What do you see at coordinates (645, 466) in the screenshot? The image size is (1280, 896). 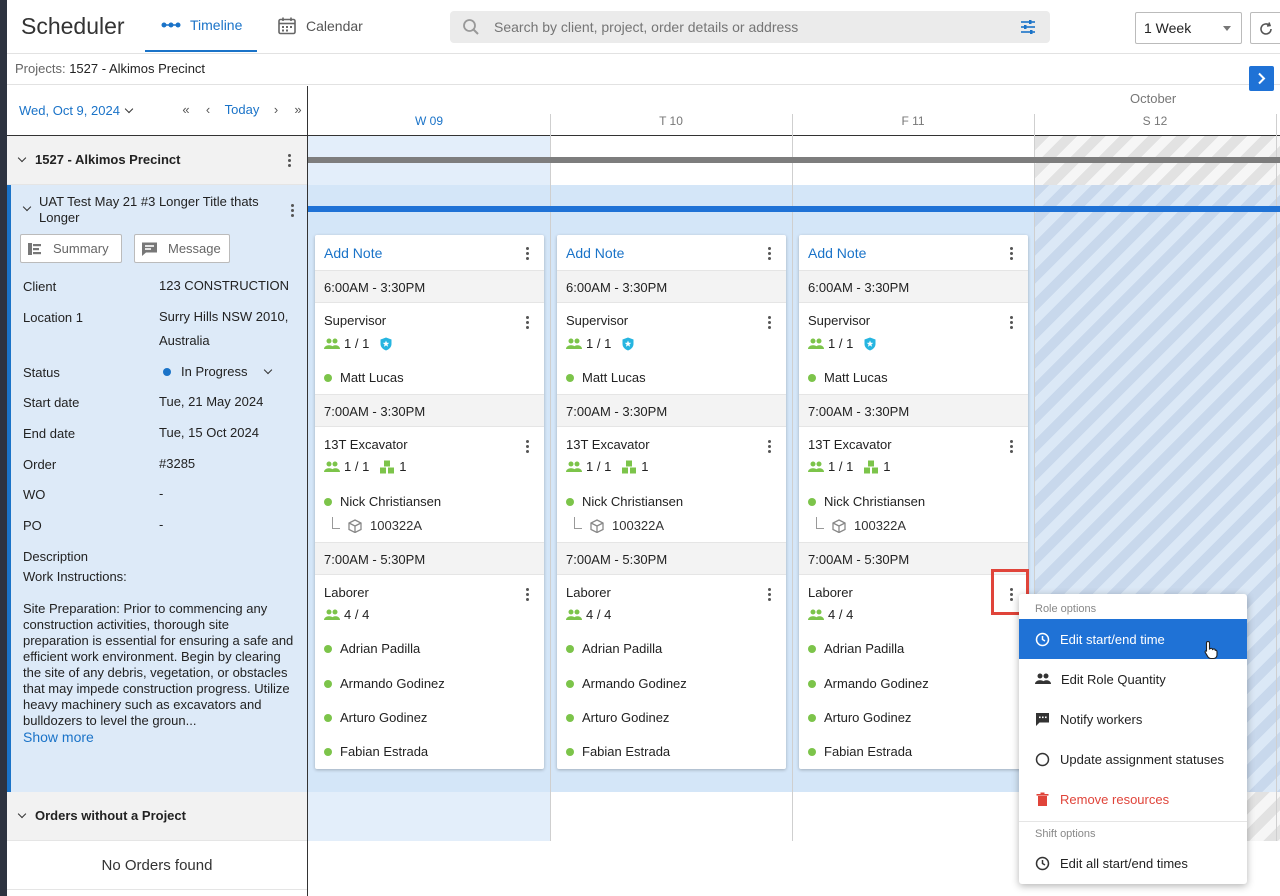 I see `equipment-quantity: 1` at bounding box center [645, 466].